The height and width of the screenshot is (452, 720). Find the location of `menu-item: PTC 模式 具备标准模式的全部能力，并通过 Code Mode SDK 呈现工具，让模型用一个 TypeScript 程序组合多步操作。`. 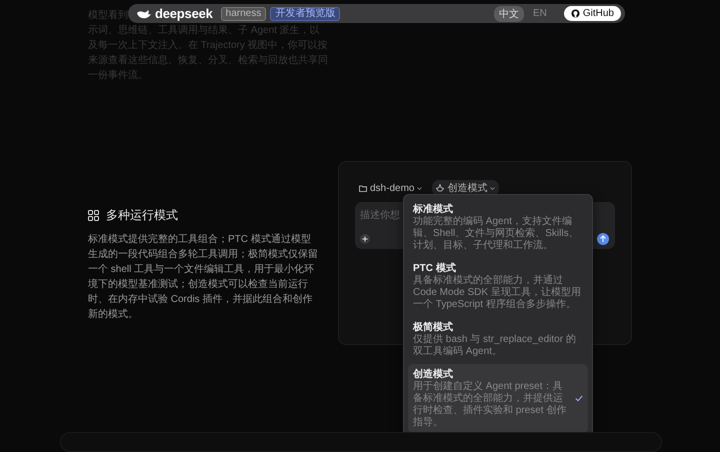

menu-item: PTC 模式 具备标准模式的全部能力，并通过 Code Mode SDK 呈现工具，让模型用一个 TypeScript 程序组合多步操作。 is located at coordinates (498, 286).